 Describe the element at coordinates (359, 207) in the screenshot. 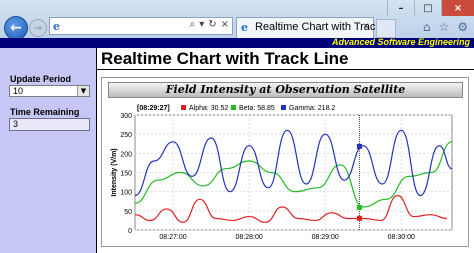

I see `track-marker-beta` at that location.